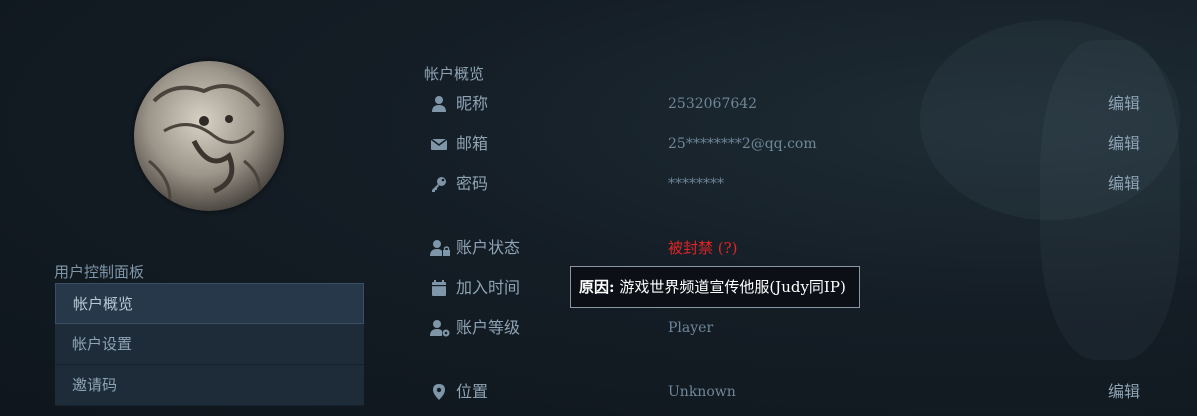  What do you see at coordinates (597, 287) in the screenshot?
I see `tooltip-prefix: 原因:` at bounding box center [597, 287].